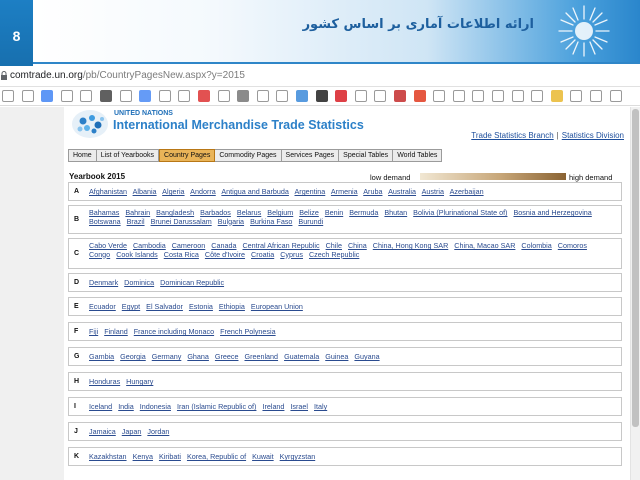 Image resolution: width=640 pixels, height=480 pixels. What do you see at coordinates (366, 155) in the screenshot?
I see `nav-tab-special-tables: Special Tables` at bounding box center [366, 155].